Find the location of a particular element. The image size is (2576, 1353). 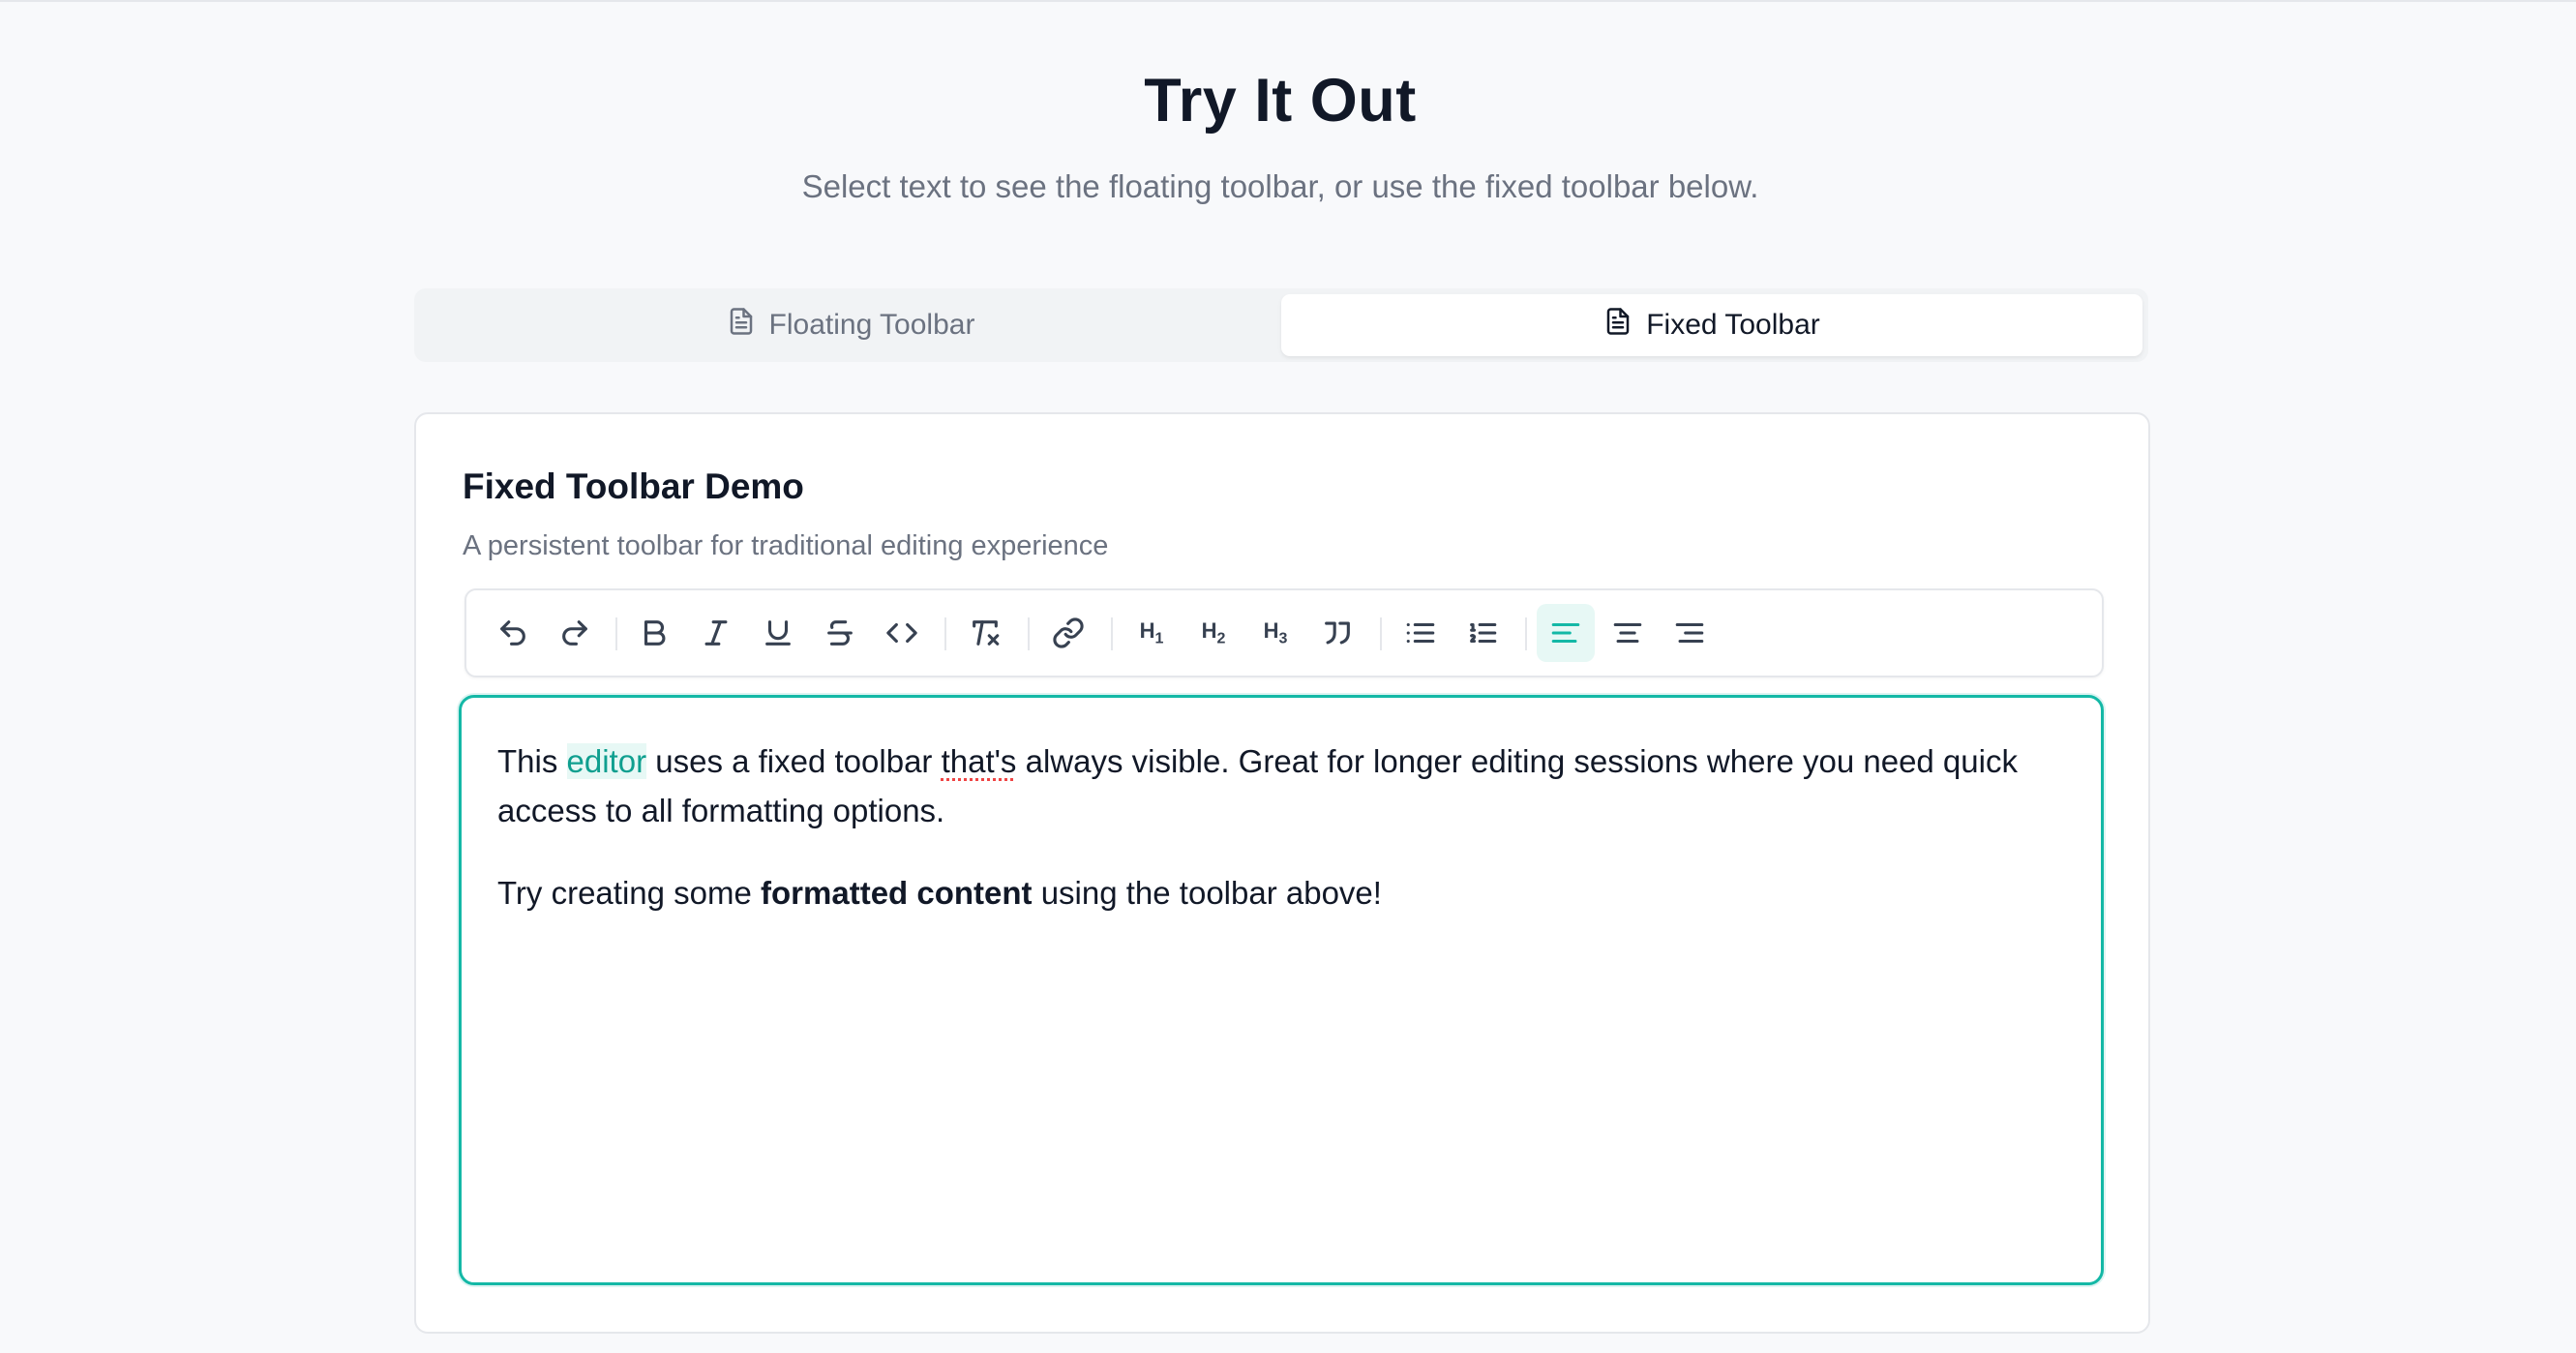

bullet-list-button is located at coordinates (1421, 633).